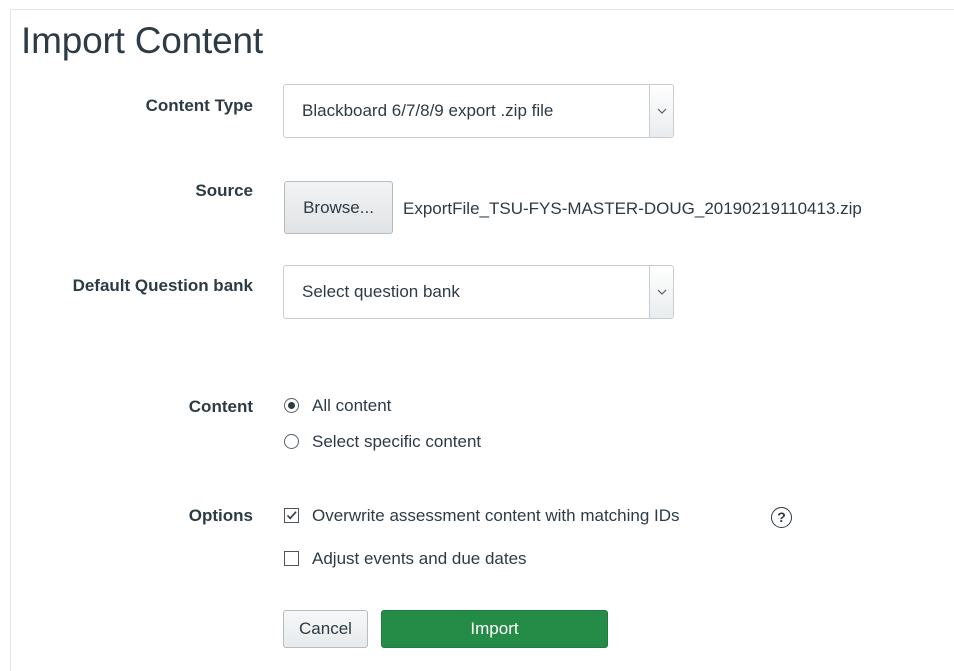  What do you see at coordinates (381, 291) in the screenshot?
I see `question-bank-select-value: Select question bank` at bounding box center [381, 291].